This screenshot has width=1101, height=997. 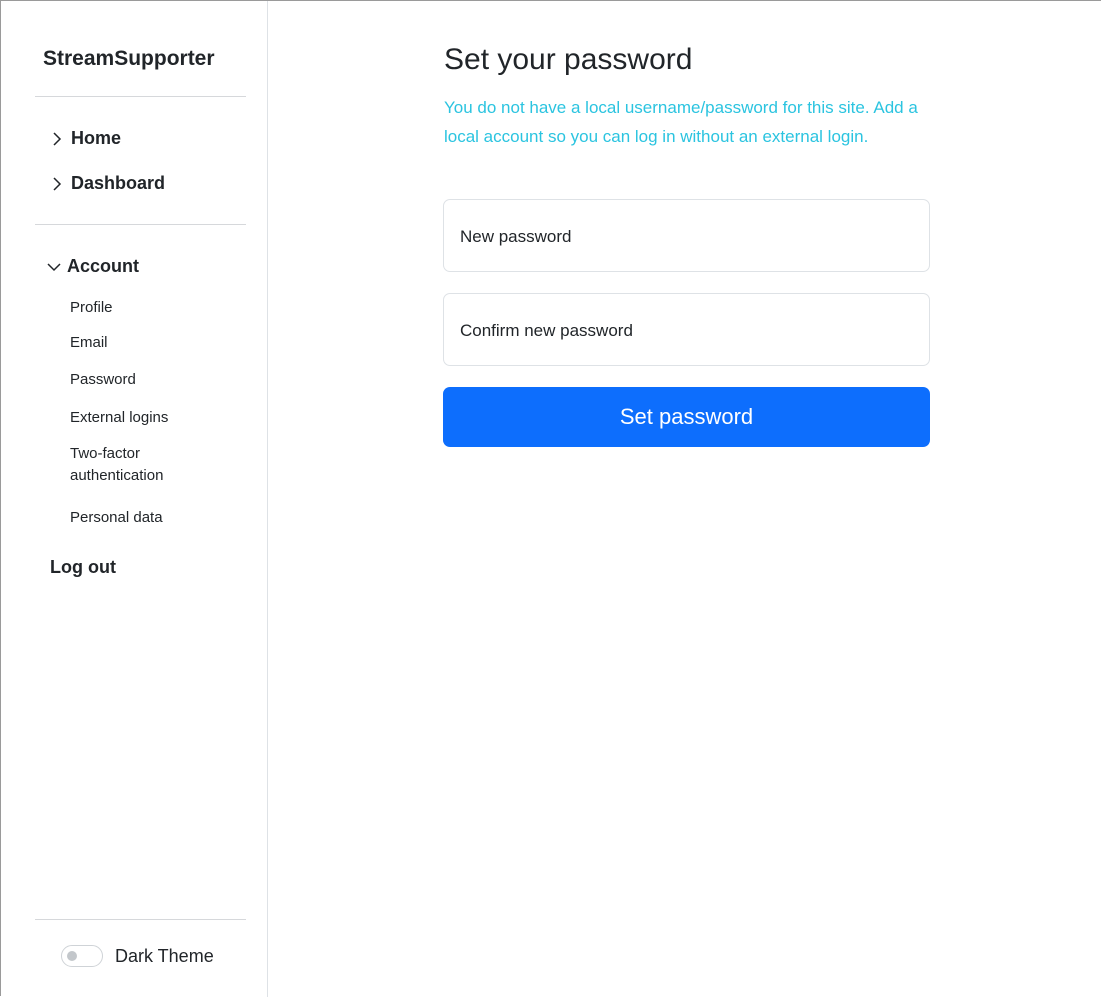 What do you see at coordinates (145, 308) in the screenshot?
I see `sidebar-item-profile: Profile` at bounding box center [145, 308].